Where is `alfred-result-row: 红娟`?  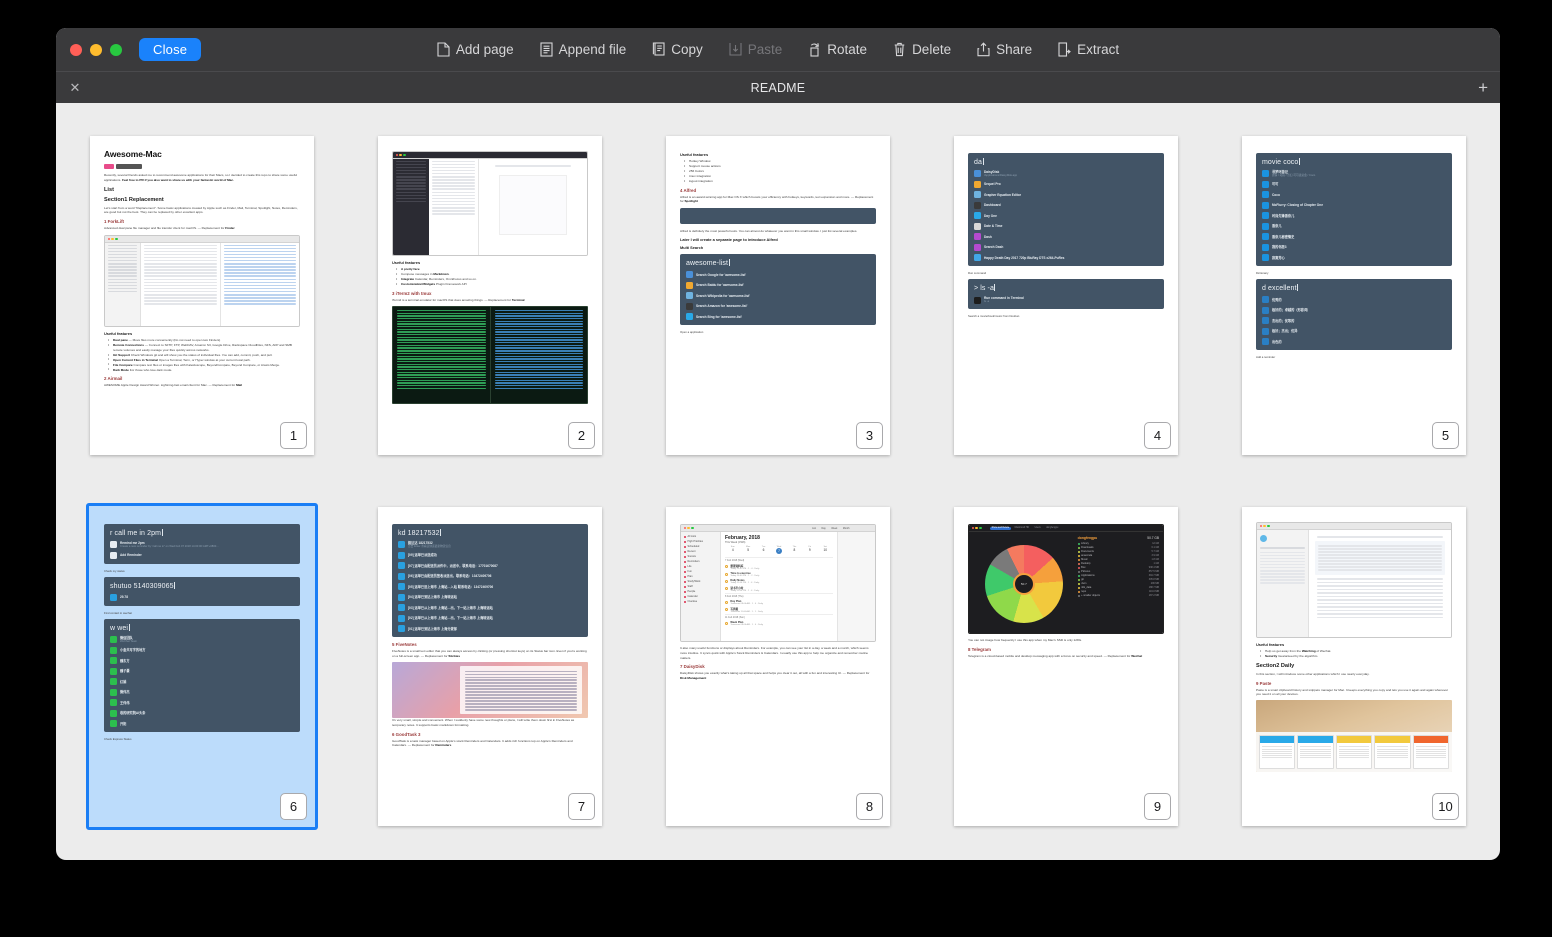 alfred-result-row: 红娟 is located at coordinates (202, 682).